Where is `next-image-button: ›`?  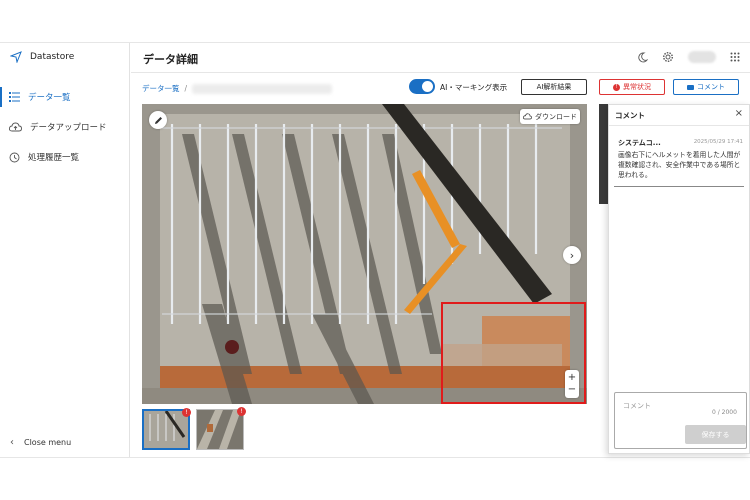
next-image-button: › is located at coordinates (572, 255).